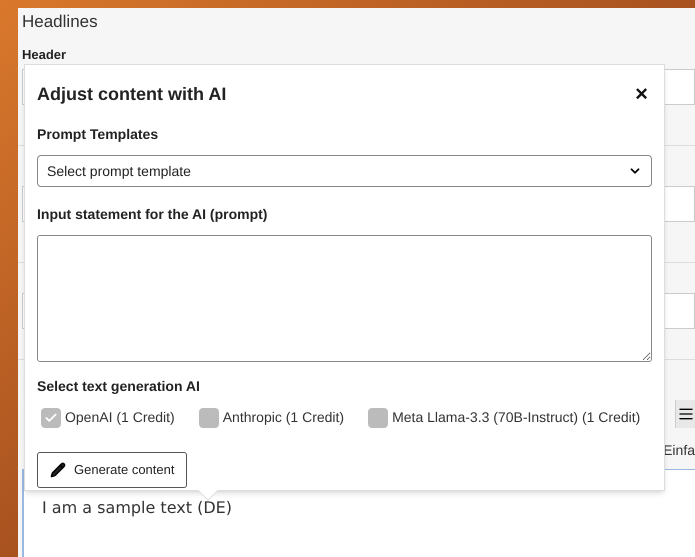  Describe the element at coordinates (271, 417) in the screenshot. I see `ai-option: Anthropic (1 Credit)` at that location.